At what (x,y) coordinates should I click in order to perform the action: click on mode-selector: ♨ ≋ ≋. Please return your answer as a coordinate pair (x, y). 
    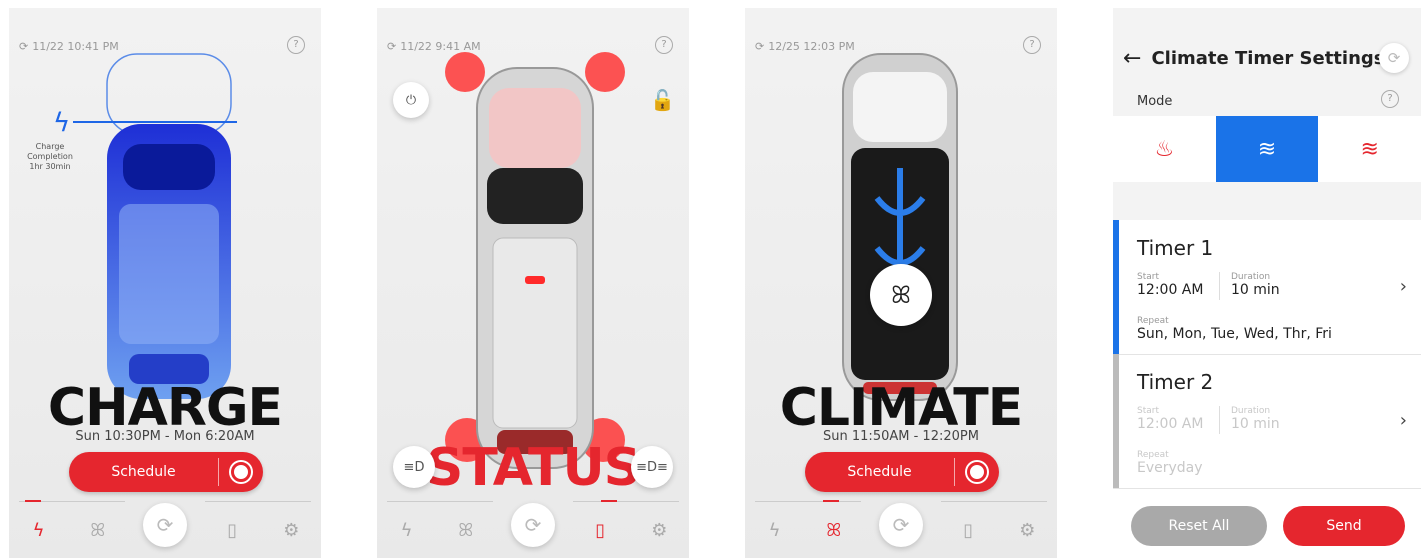
    Looking at the image, I should click on (1267, 149).